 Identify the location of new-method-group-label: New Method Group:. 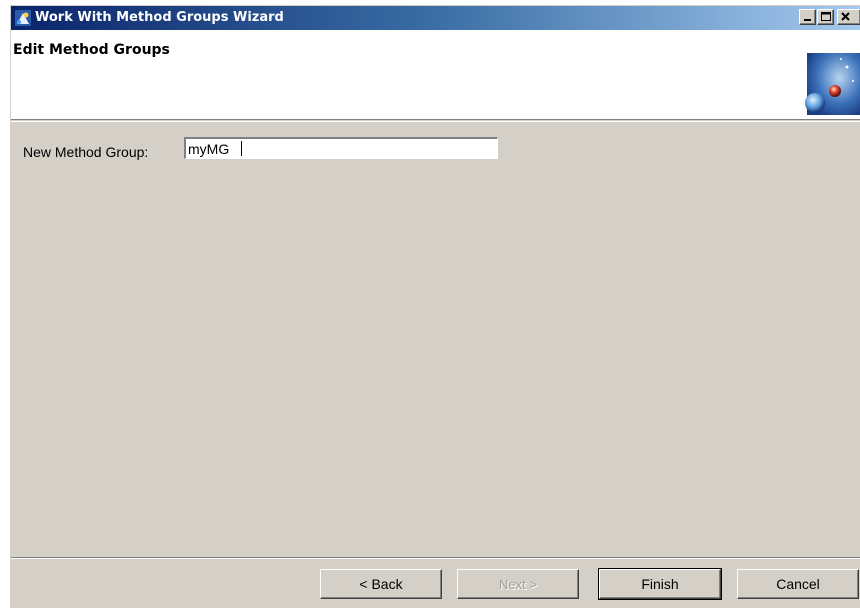
(86, 152).